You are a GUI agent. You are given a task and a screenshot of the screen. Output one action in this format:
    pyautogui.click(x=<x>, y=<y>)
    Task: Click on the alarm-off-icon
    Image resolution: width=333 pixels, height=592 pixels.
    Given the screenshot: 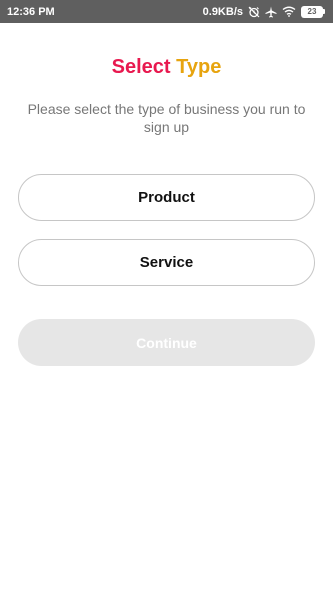 What is the action you would take?
    pyautogui.click(x=254, y=12)
    